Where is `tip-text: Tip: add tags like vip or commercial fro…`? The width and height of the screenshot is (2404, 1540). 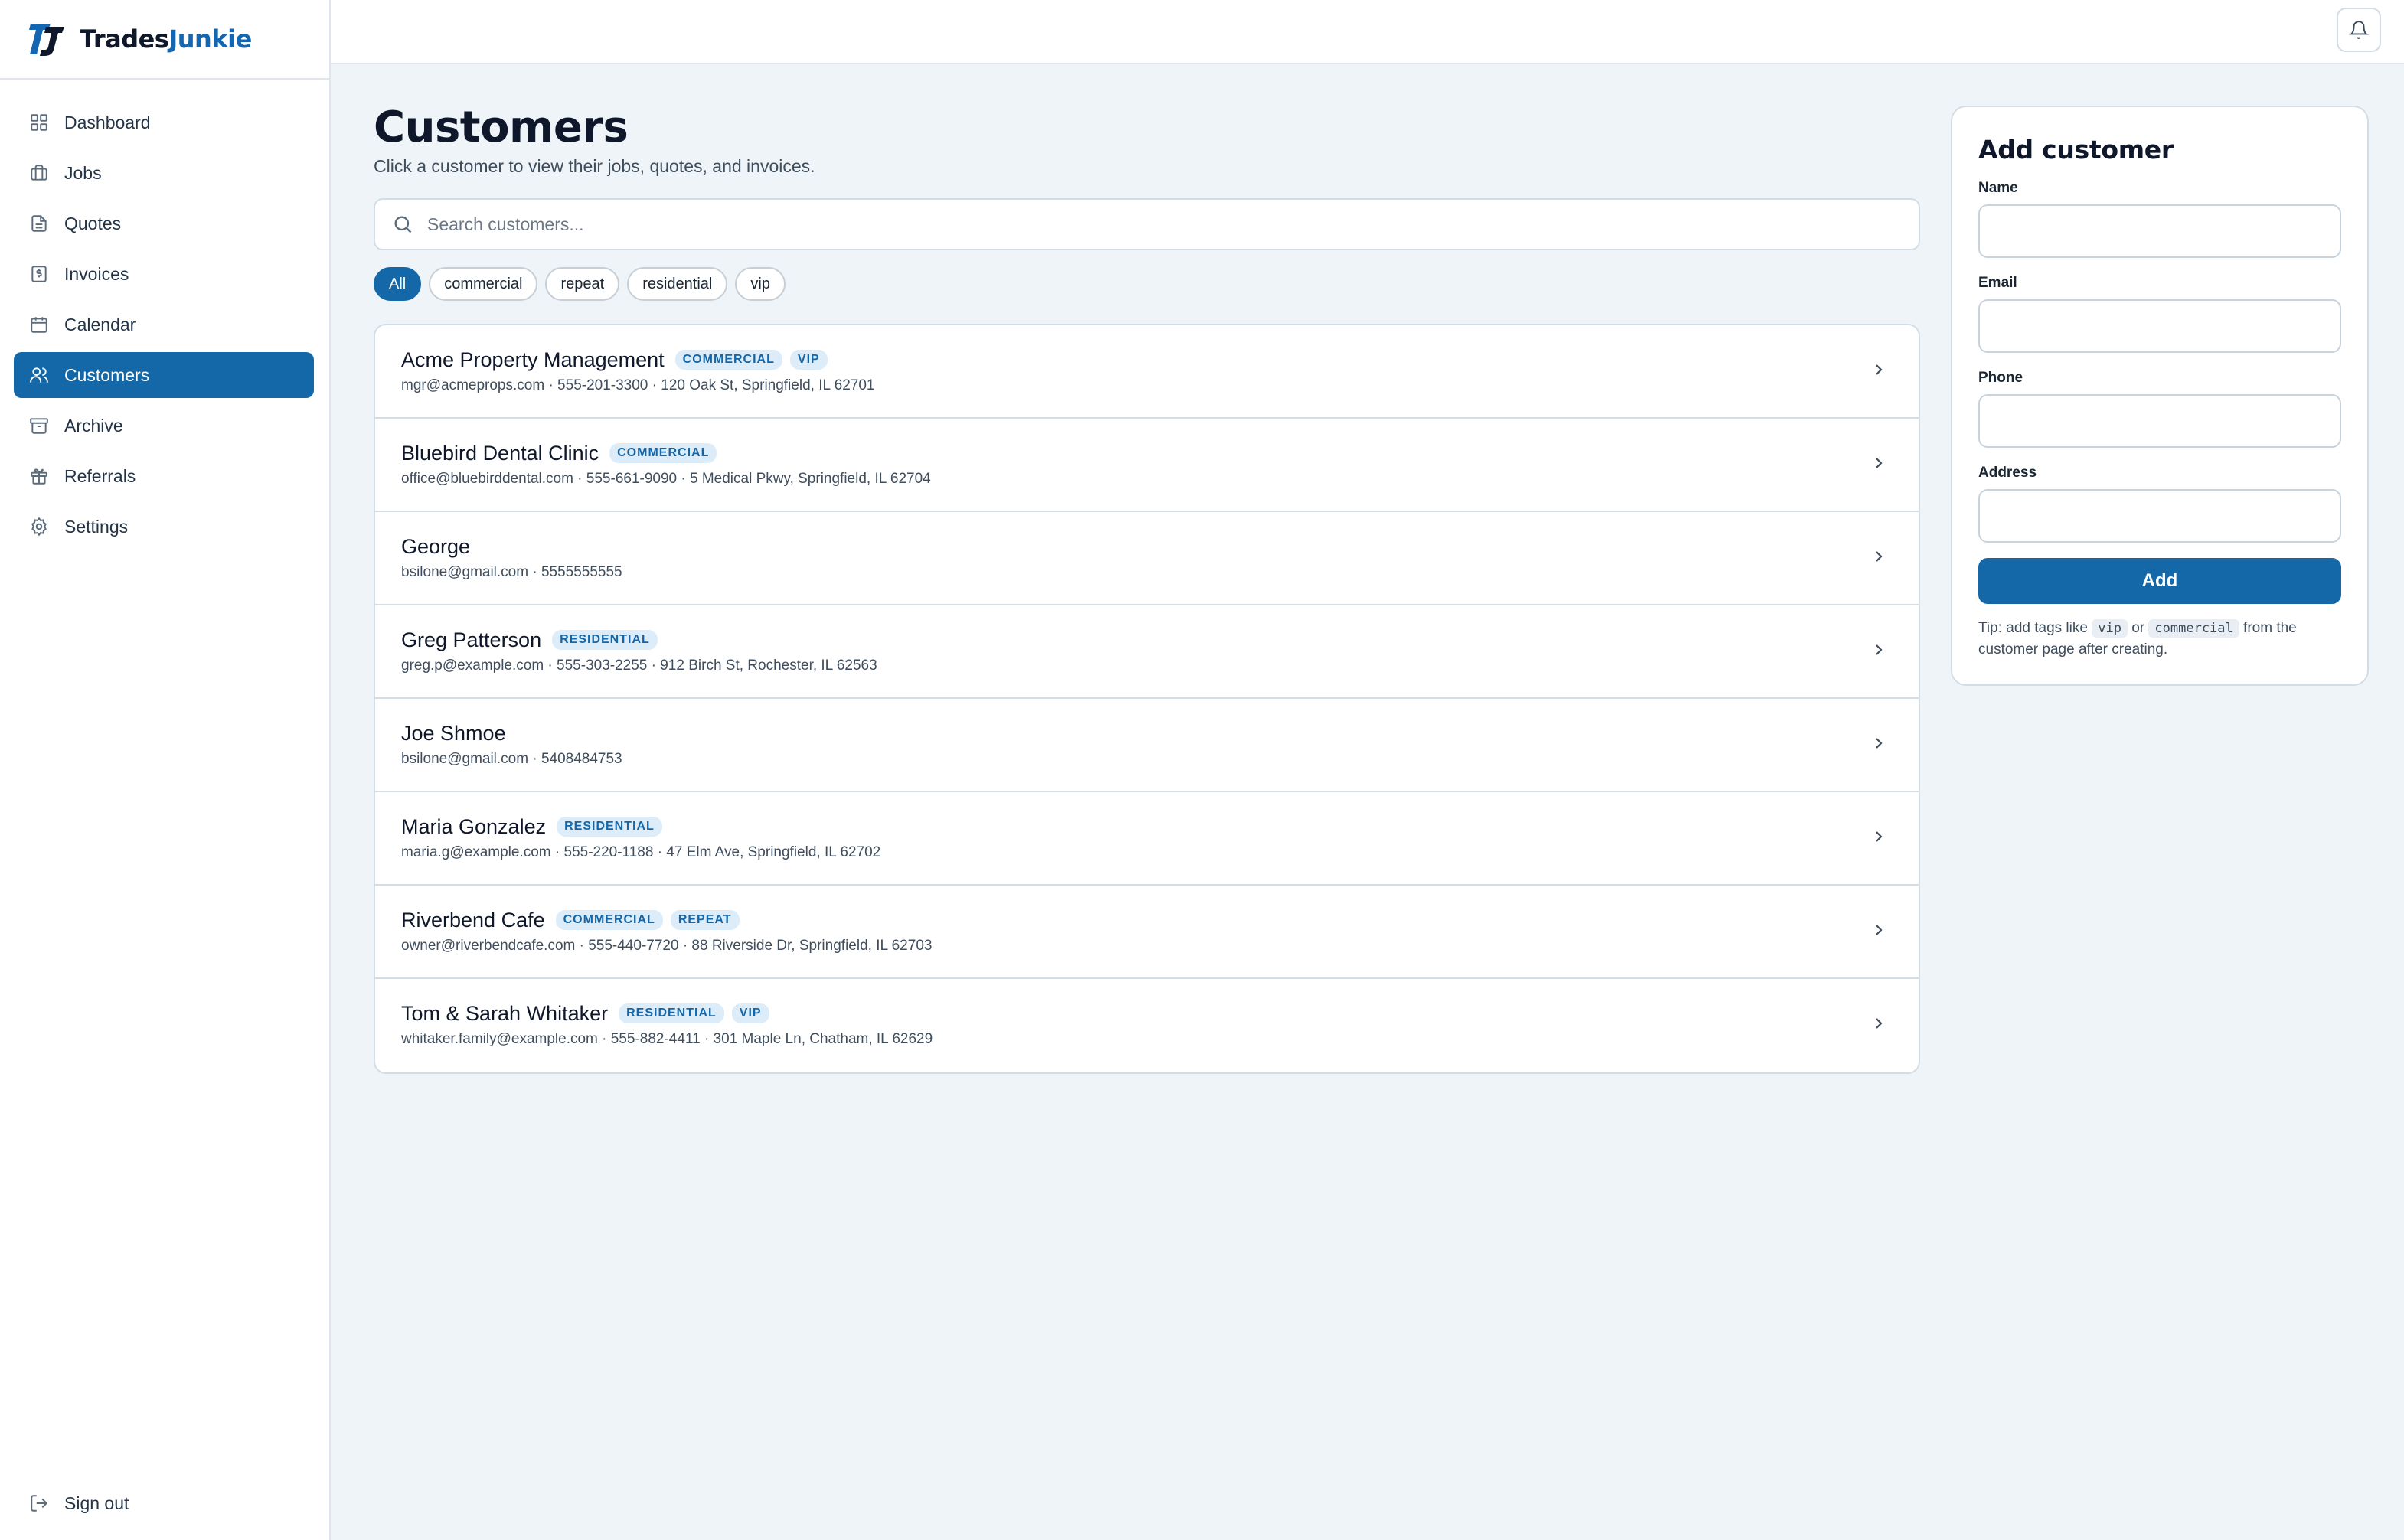 tip-text: Tip: add tags like vip or commercial fro… is located at coordinates (2159, 639).